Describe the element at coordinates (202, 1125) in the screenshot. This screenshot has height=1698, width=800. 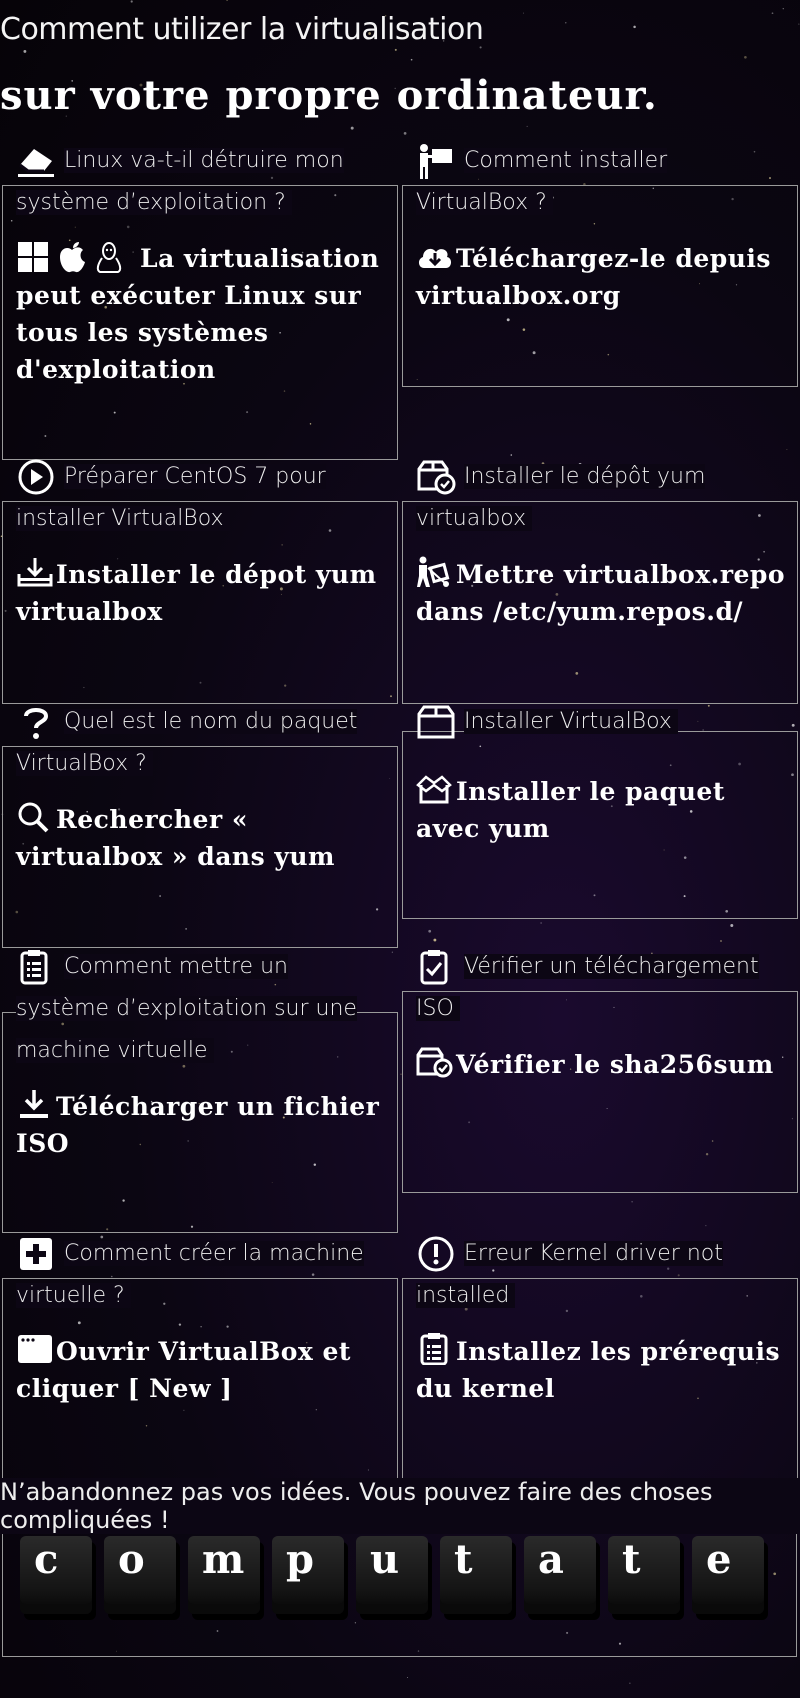
I see `card-body: Télécharger un fichier ISO` at that location.